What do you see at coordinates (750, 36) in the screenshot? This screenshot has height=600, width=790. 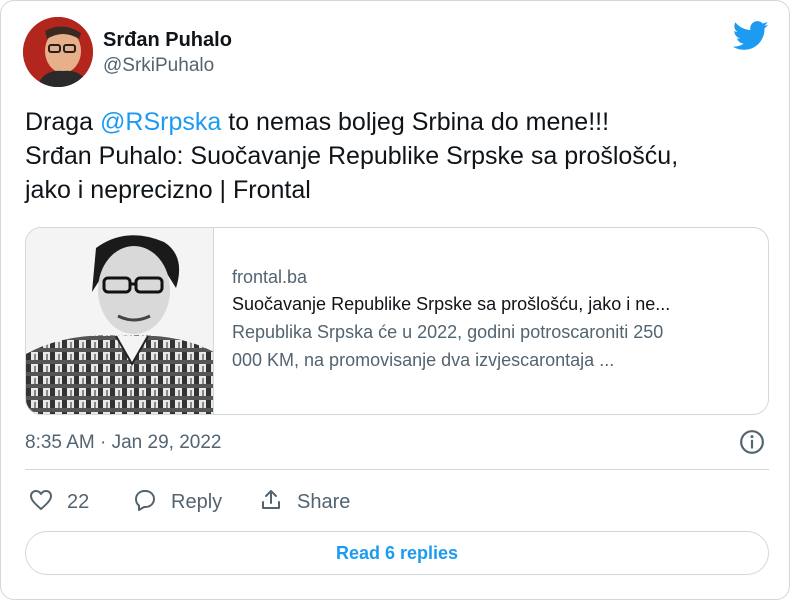 I see `twitter-bird-icon` at bounding box center [750, 36].